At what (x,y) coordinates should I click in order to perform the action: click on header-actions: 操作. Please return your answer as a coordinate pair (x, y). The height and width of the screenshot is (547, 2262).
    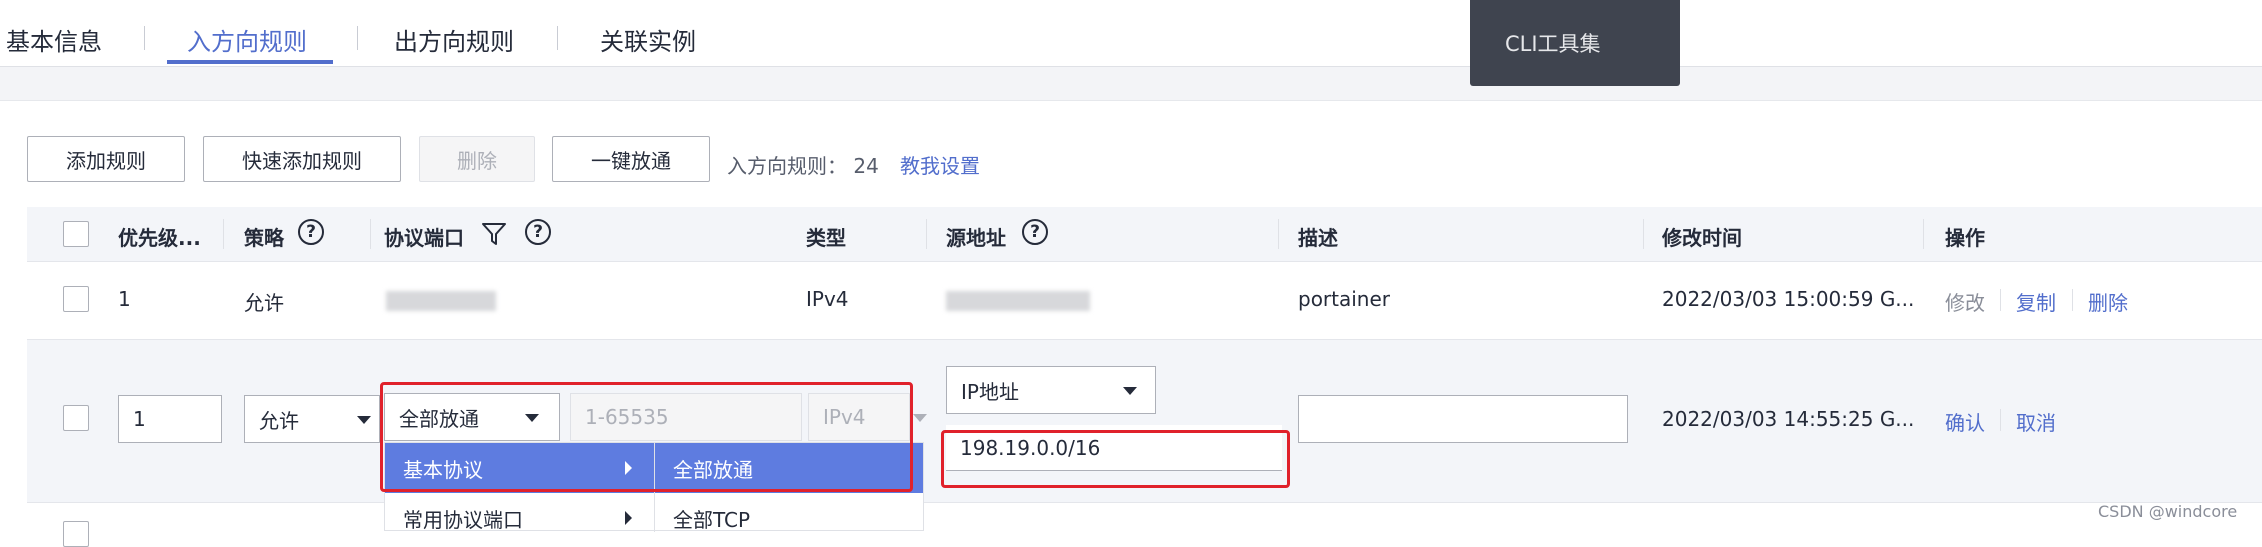
    Looking at the image, I should click on (1965, 238).